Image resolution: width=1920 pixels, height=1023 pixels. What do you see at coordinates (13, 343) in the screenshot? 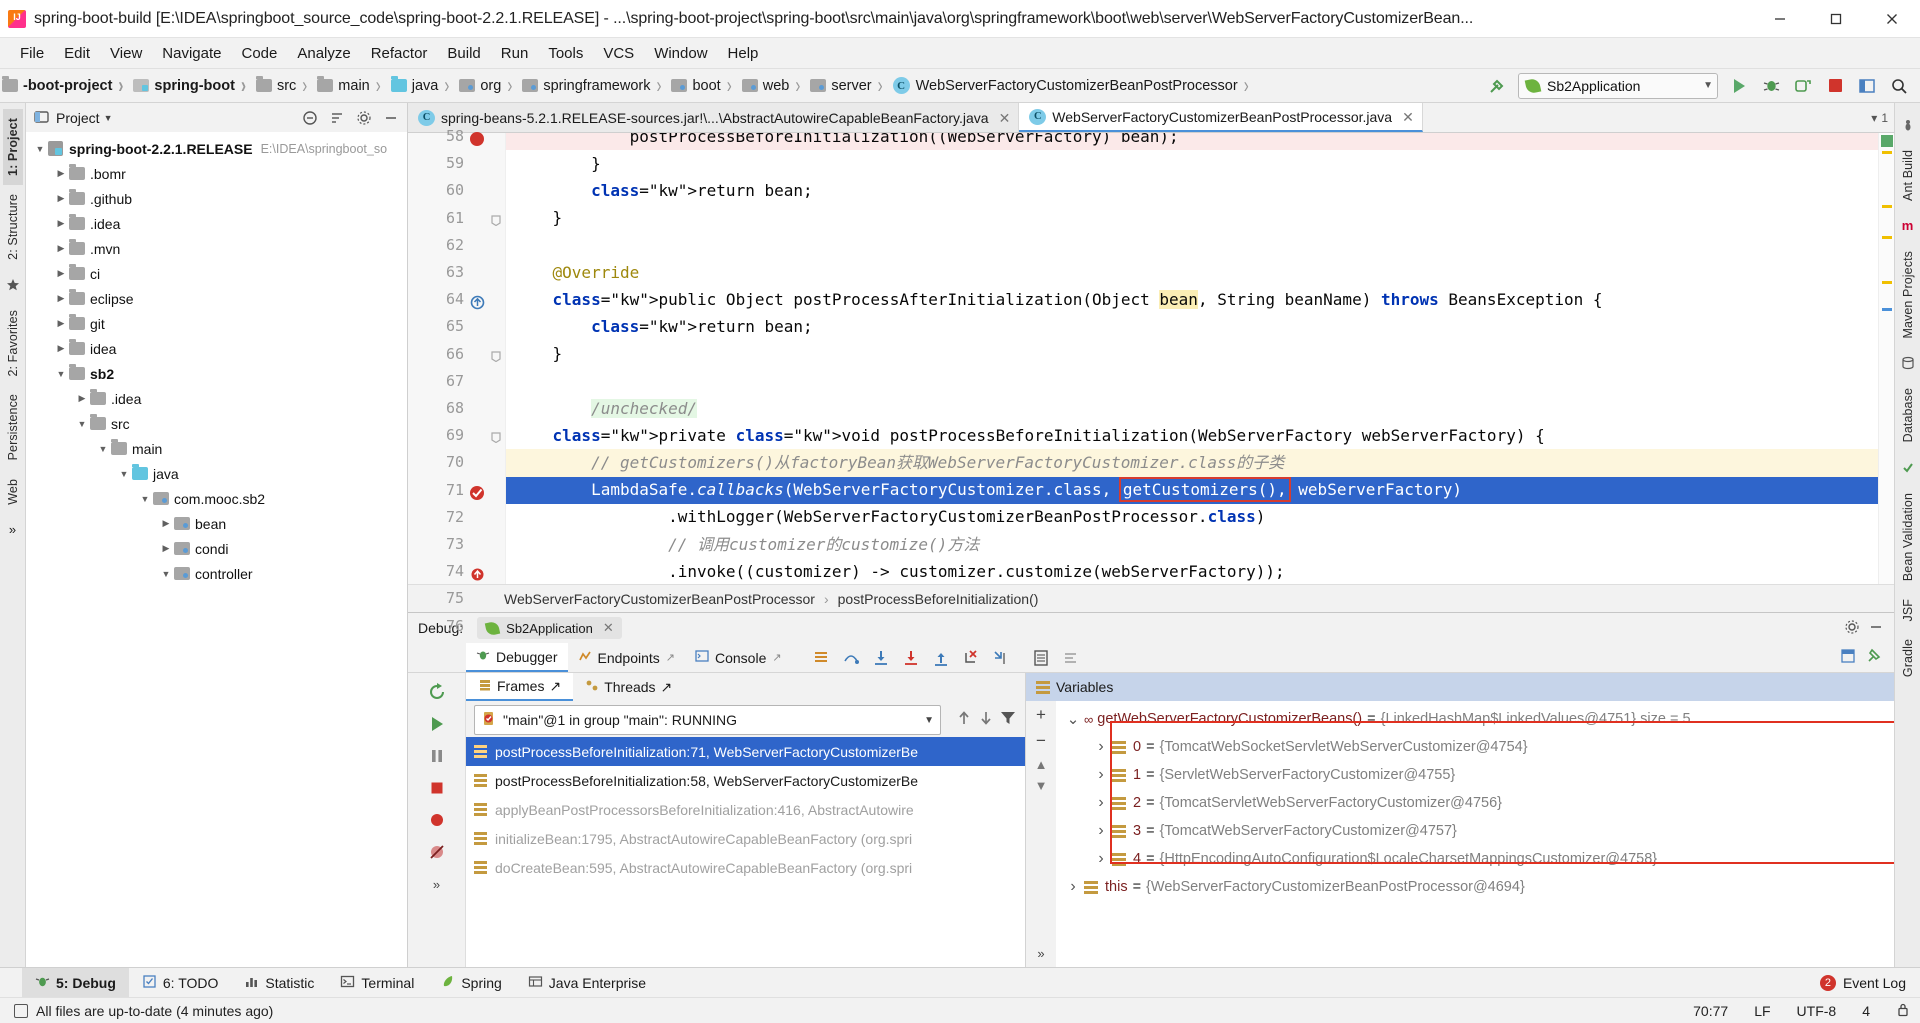
I see `sidebar-item-favorites: 2: Favorites` at bounding box center [13, 343].